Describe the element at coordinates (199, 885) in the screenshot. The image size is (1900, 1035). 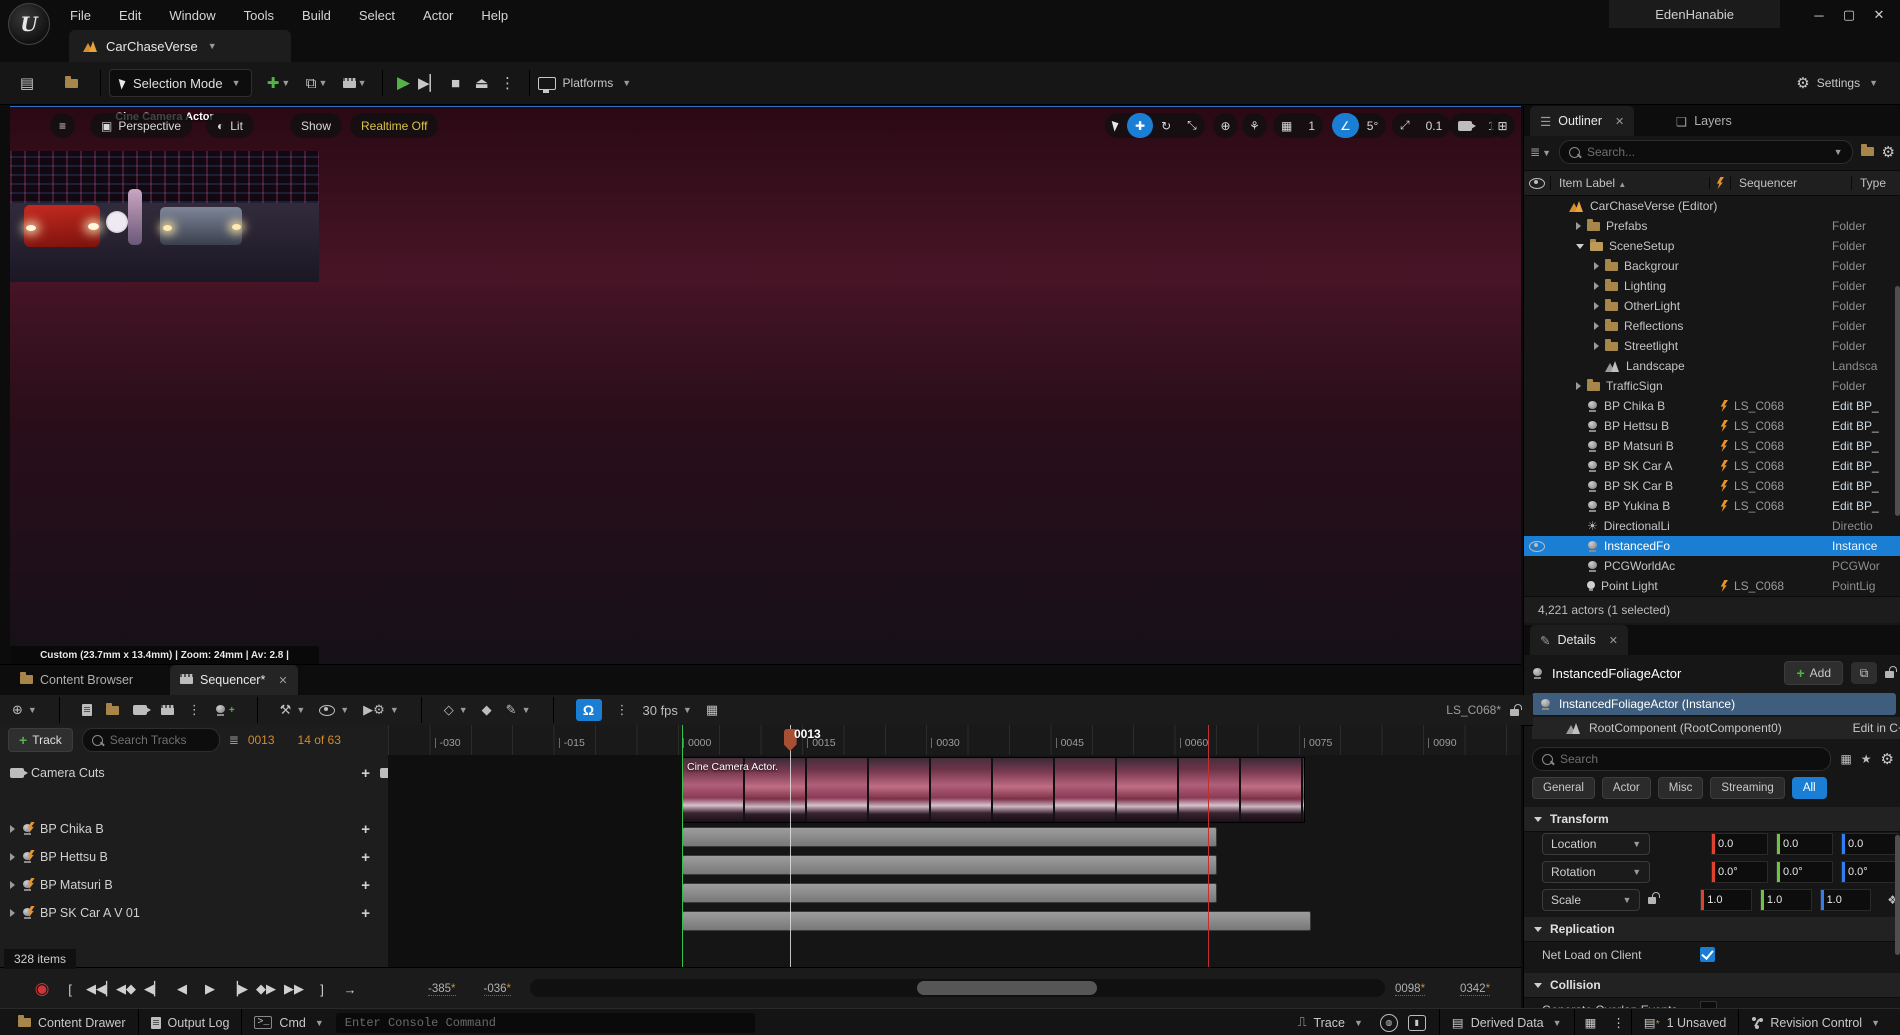
I see `sequencer-track-actor: BP Matsuri B +` at that location.